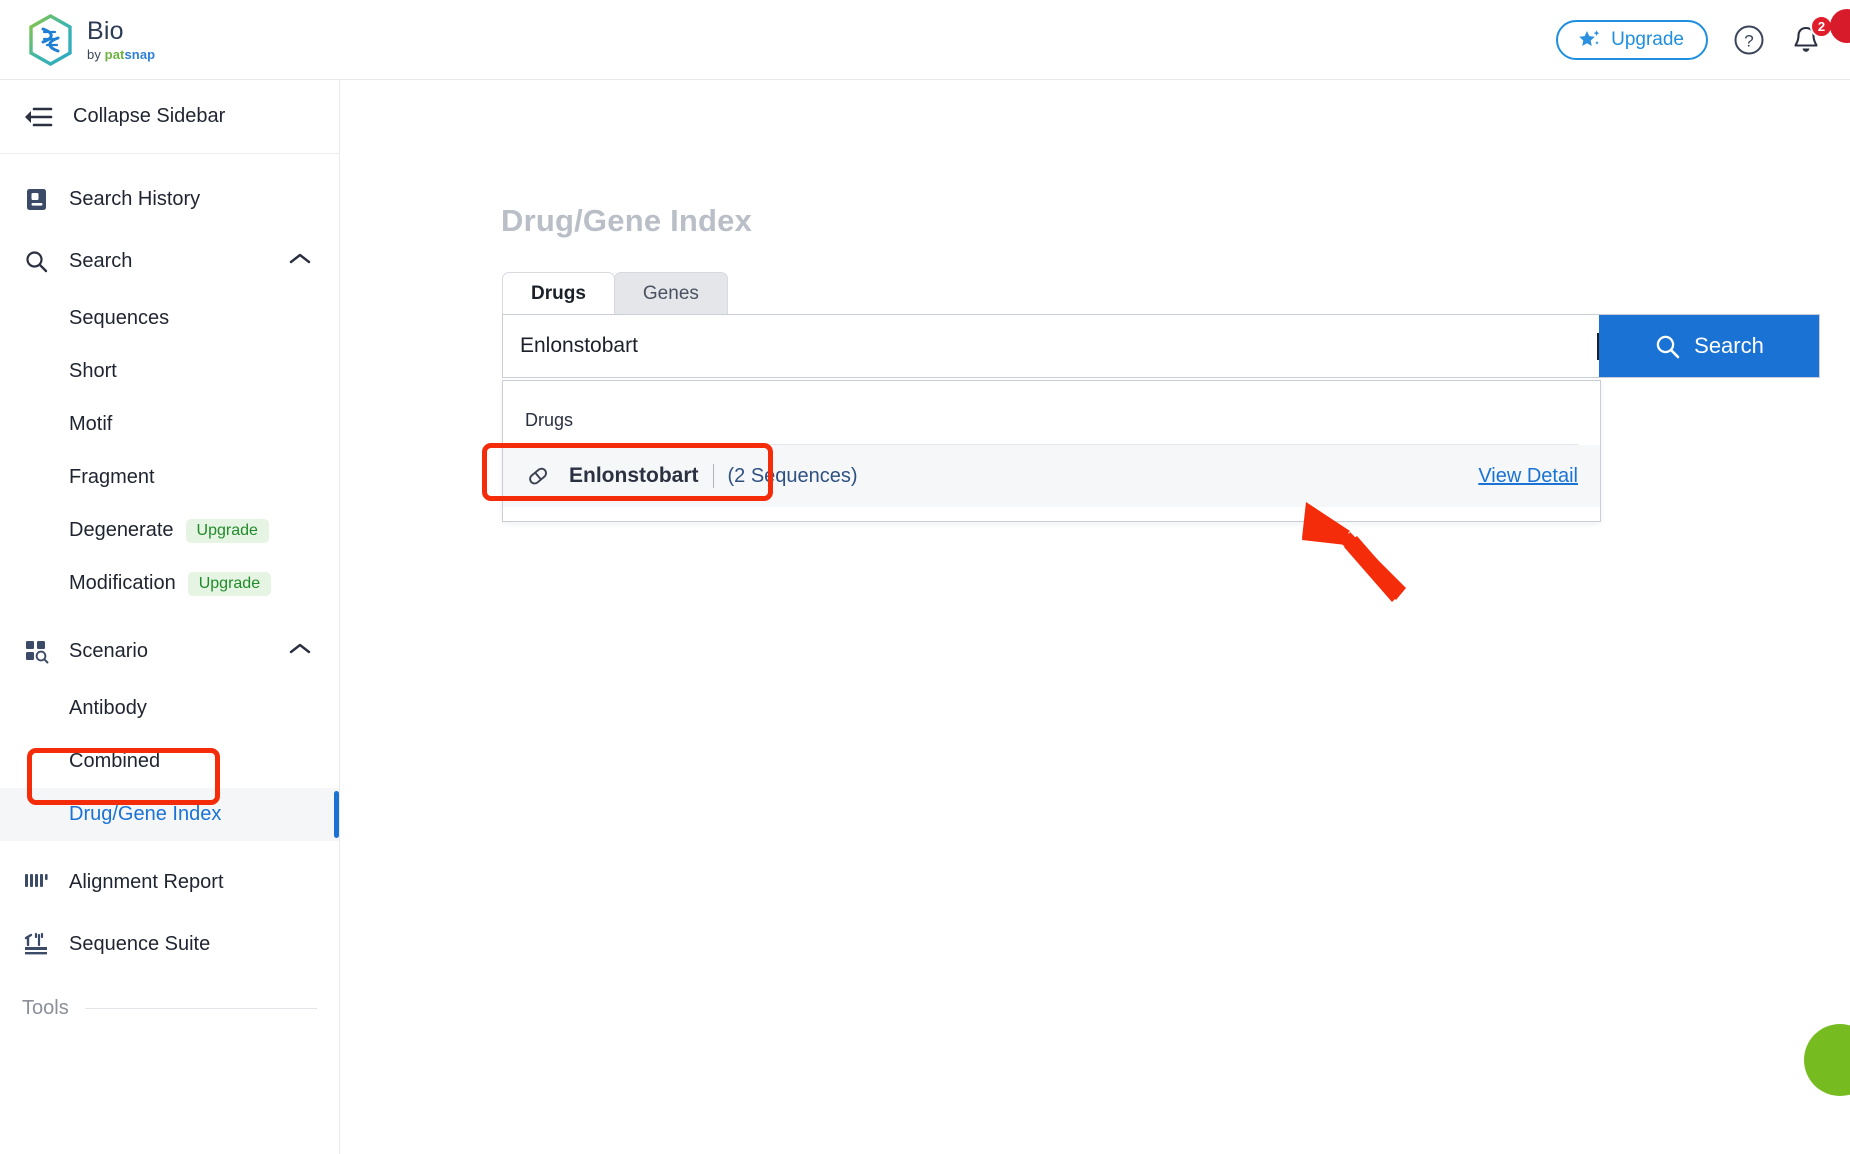 This screenshot has width=1850, height=1154. What do you see at coordinates (1729, 345) in the screenshot?
I see `search-button-label: Search` at bounding box center [1729, 345].